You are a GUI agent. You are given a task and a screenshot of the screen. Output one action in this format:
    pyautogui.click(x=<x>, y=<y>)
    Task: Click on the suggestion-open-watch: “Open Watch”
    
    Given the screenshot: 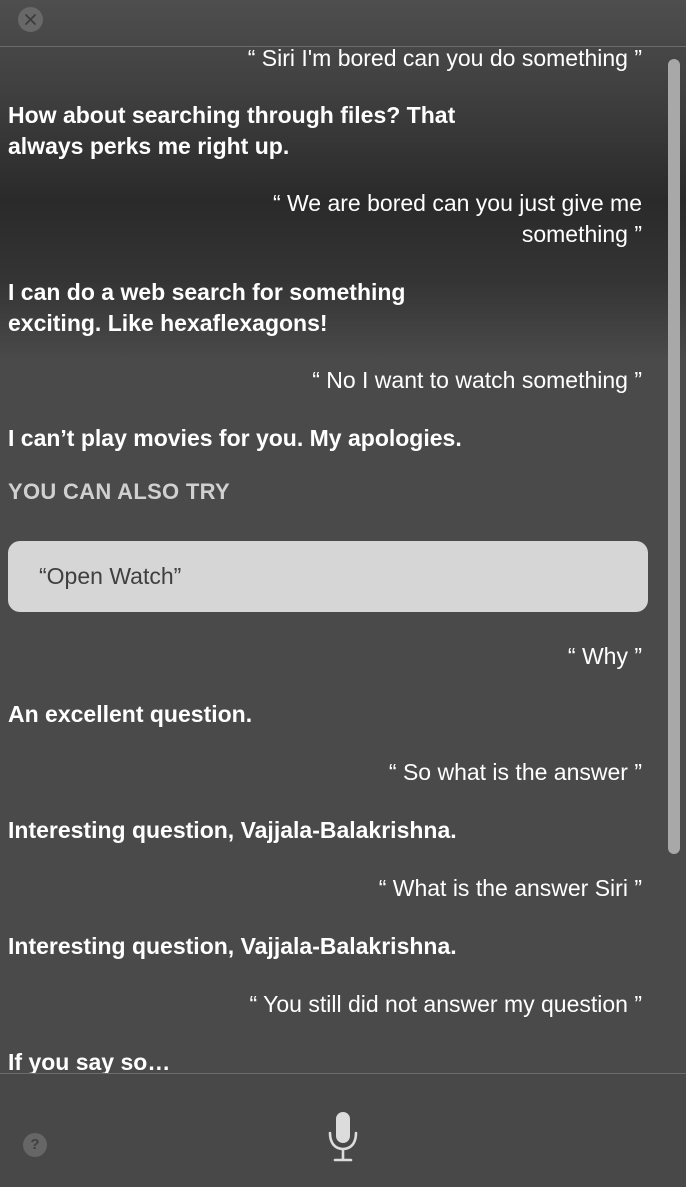 What is the action you would take?
    pyautogui.click(x=328, y=576)
    